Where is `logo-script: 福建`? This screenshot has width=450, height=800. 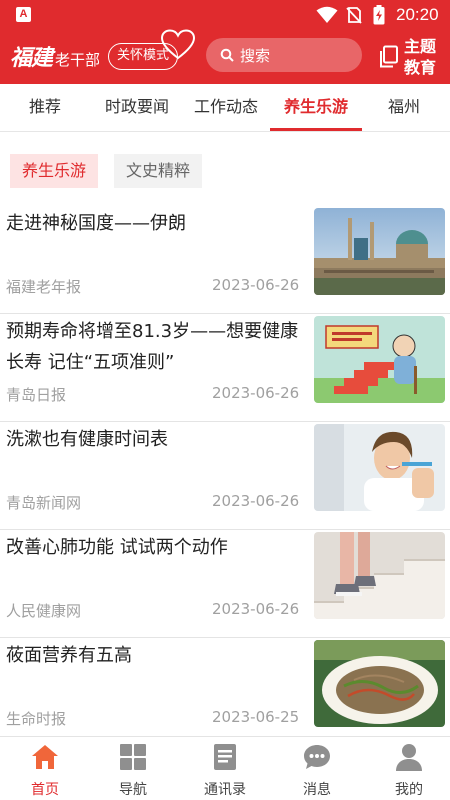
logo-script: 福建 is located at coordinates (31, 58).